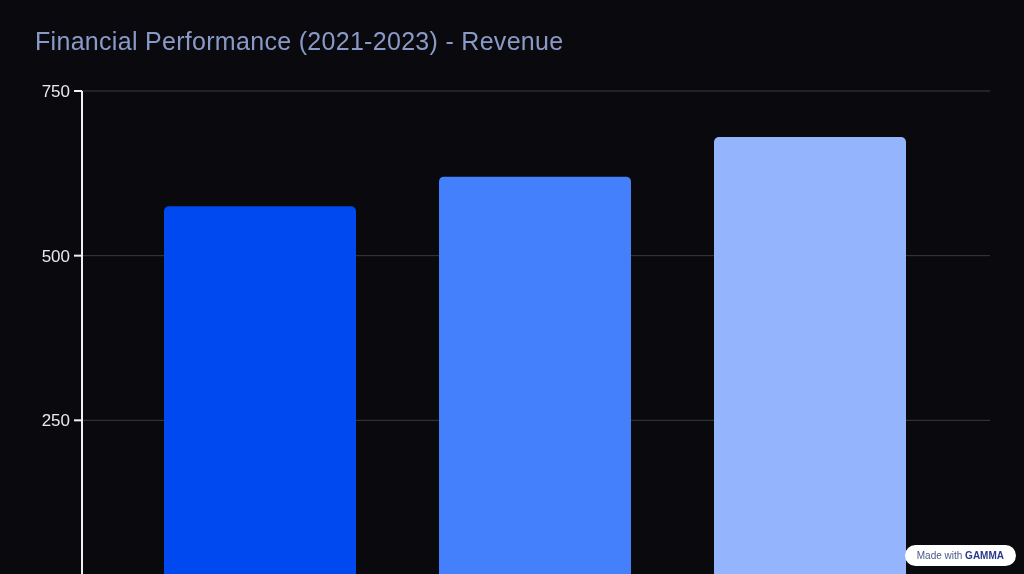 Image resolution: width=1024 pixels, height=574 pixels. I want to click on y-tick-label: 750, so click(55, 91).